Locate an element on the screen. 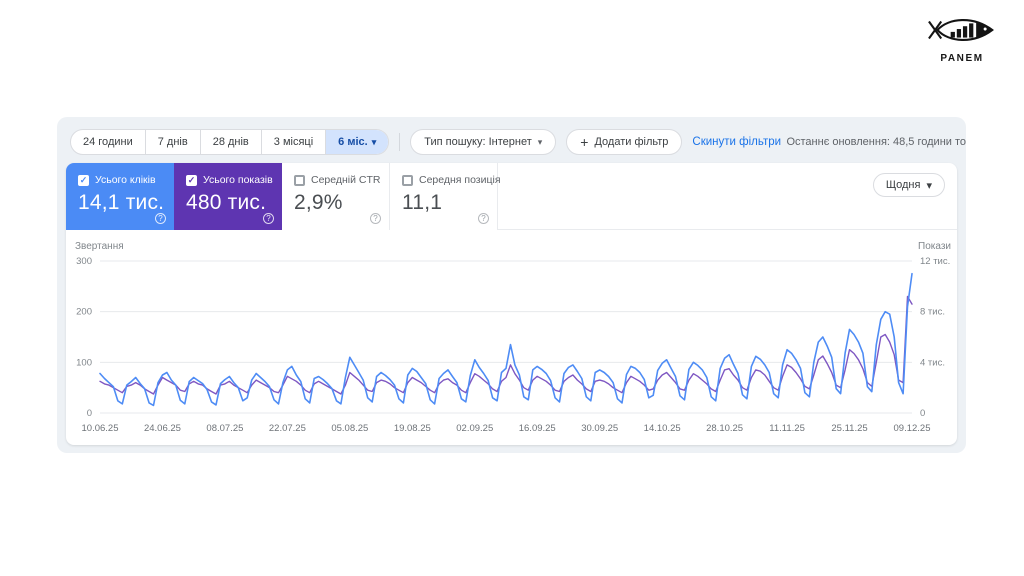 Image resolution: width=1024 pixels, height=576 pixels. svg-text: 30.09.25 is located at coordinates (599, 428).